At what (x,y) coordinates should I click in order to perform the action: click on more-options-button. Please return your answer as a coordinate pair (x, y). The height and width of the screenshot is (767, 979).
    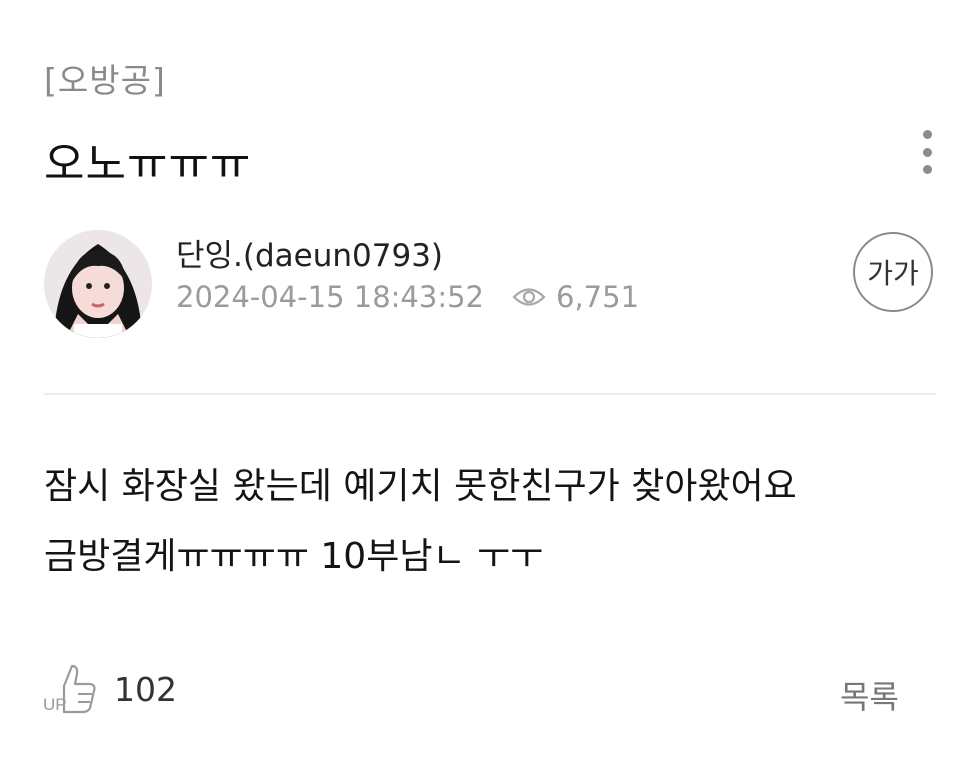
    Looking at the image, I should click on (927, 152).